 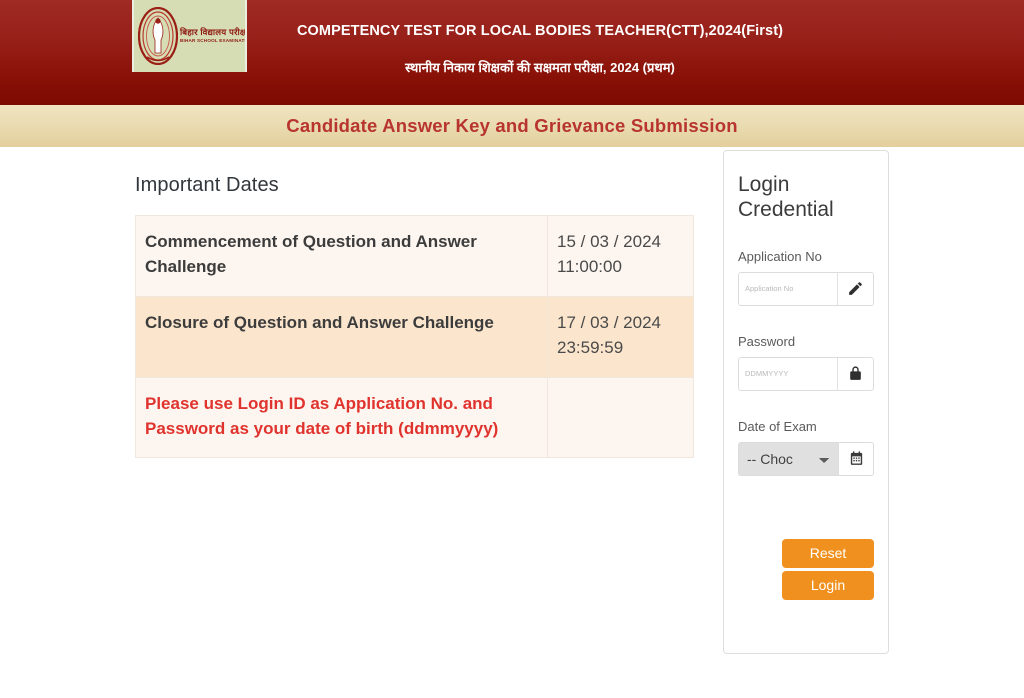 I want to click on application-no-input, so click(x=788, y=288).